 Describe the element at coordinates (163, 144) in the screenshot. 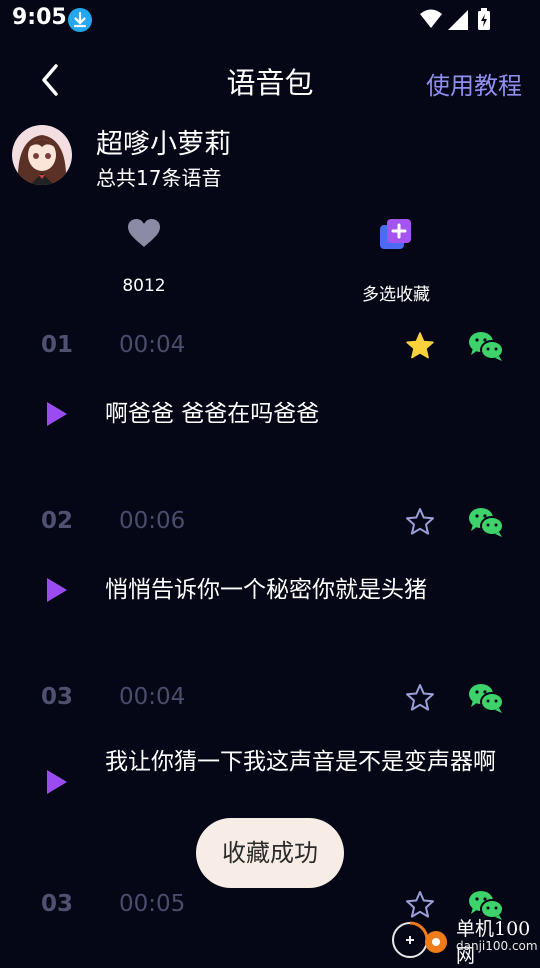

I see `pack-name: 超嗲小萝莉` at that location.